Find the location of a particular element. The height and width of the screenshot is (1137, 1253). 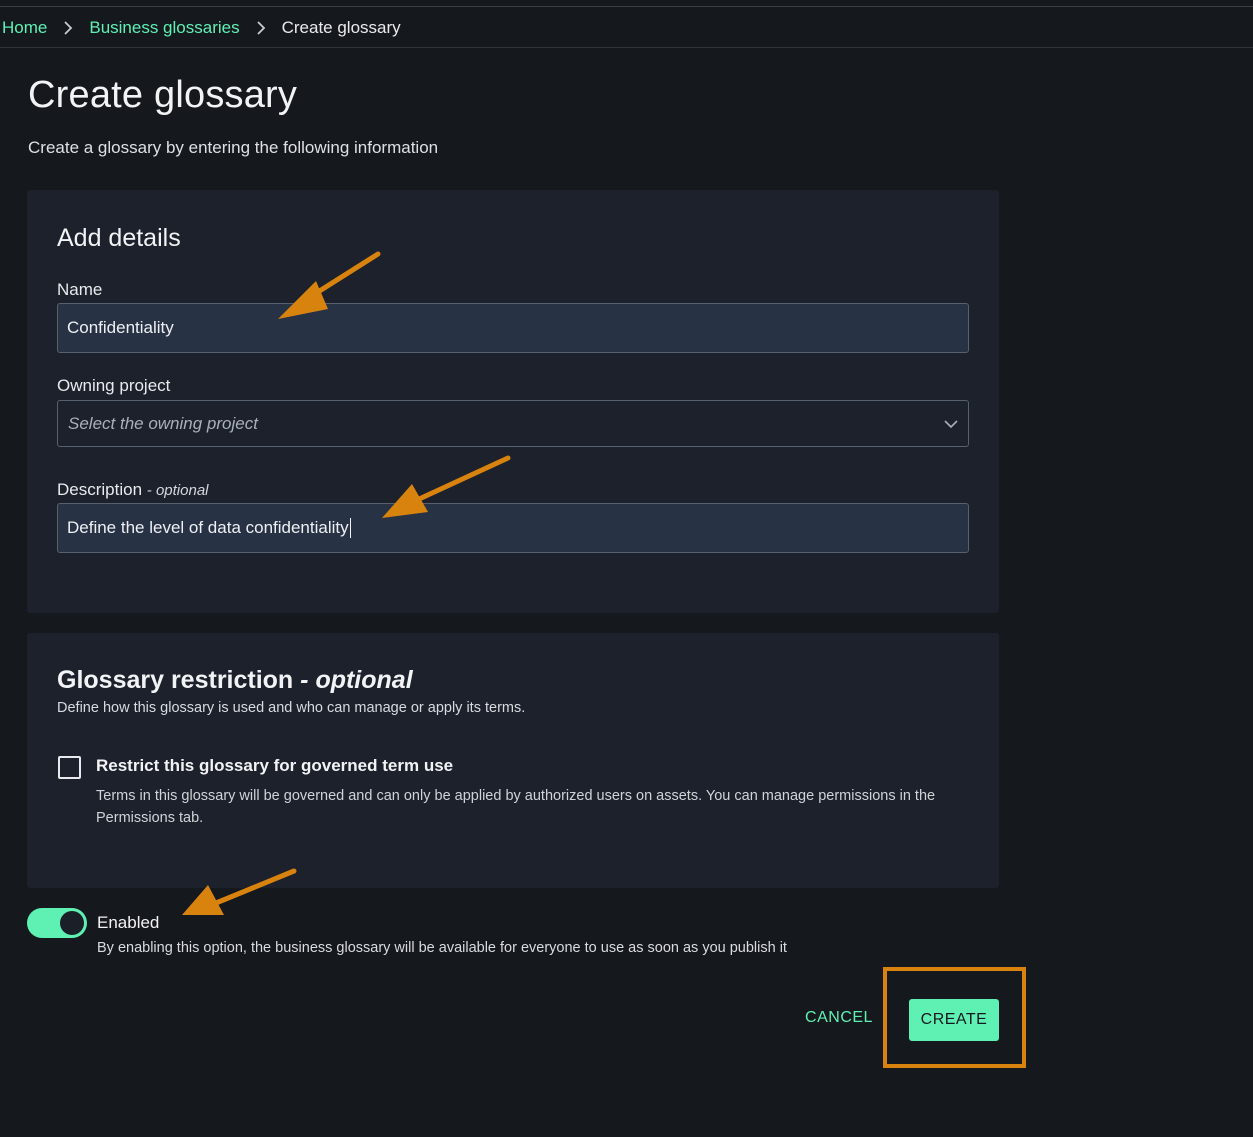

page-title: Create glossary is located at coordinates (163, 95).